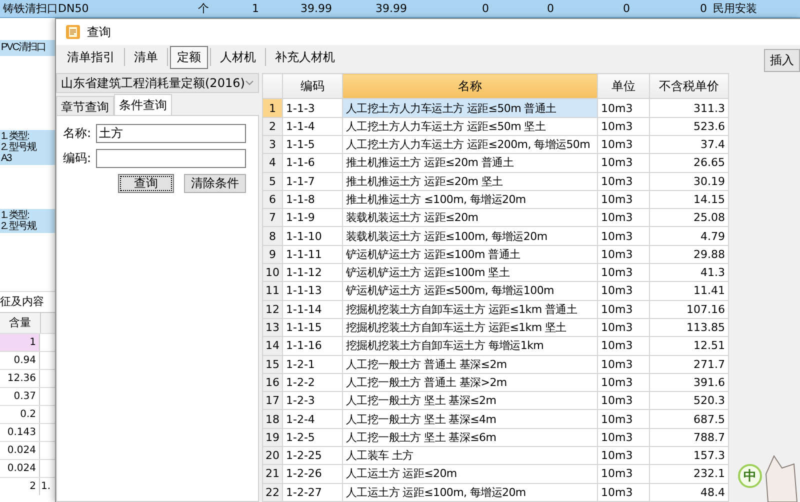 Image resolution: width=800 pixels, height=502 pixels. Describe the element at coordinates (272, 163) in the screenshot. I see `row-number: 4` at that location.